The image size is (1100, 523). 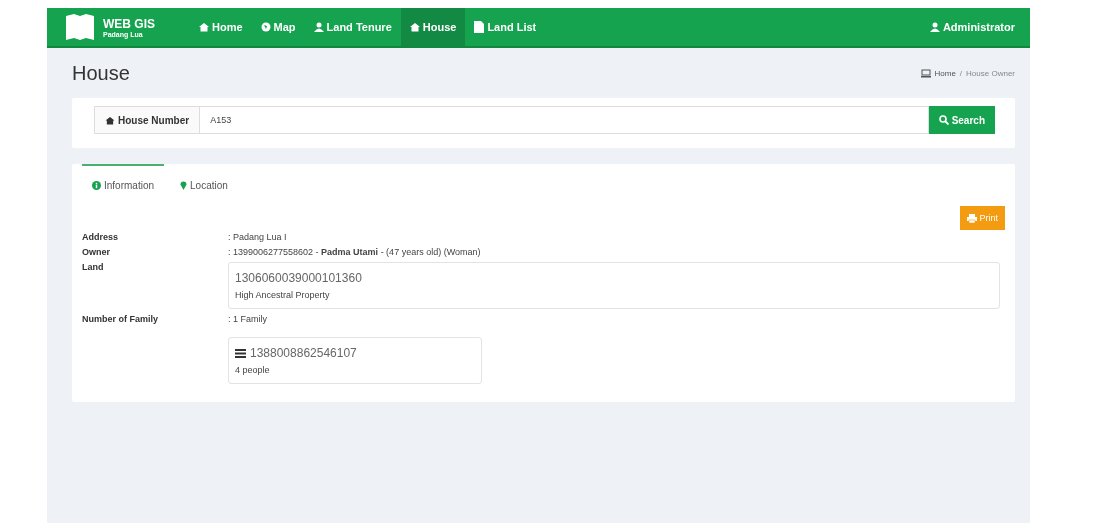 I want to click on map-pin-icon, so click(x=184, y=185).